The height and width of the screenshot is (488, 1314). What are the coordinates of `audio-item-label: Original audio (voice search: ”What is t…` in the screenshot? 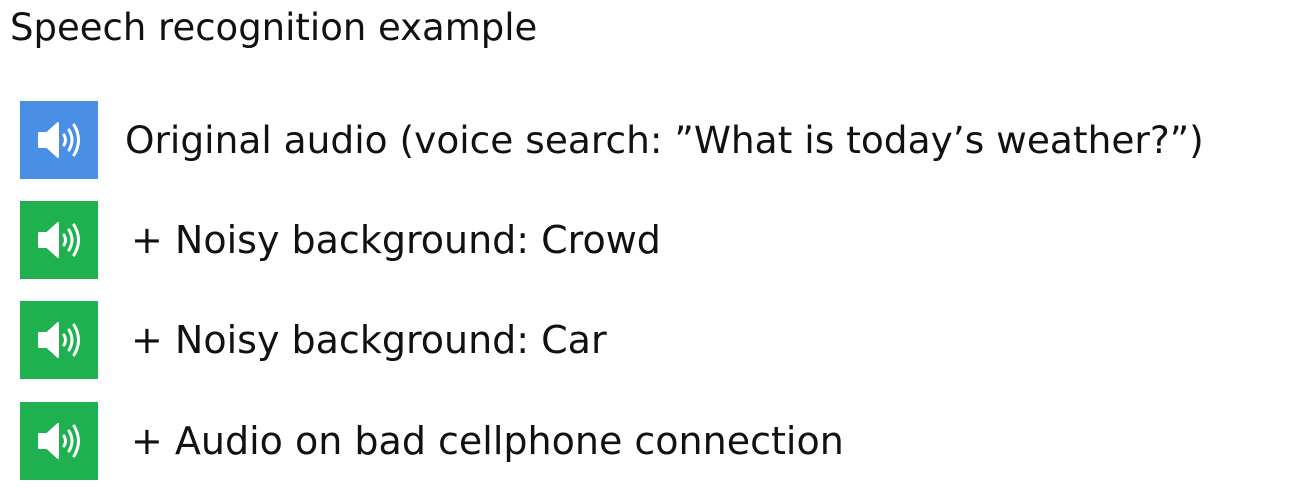 It's located at (664, 140).